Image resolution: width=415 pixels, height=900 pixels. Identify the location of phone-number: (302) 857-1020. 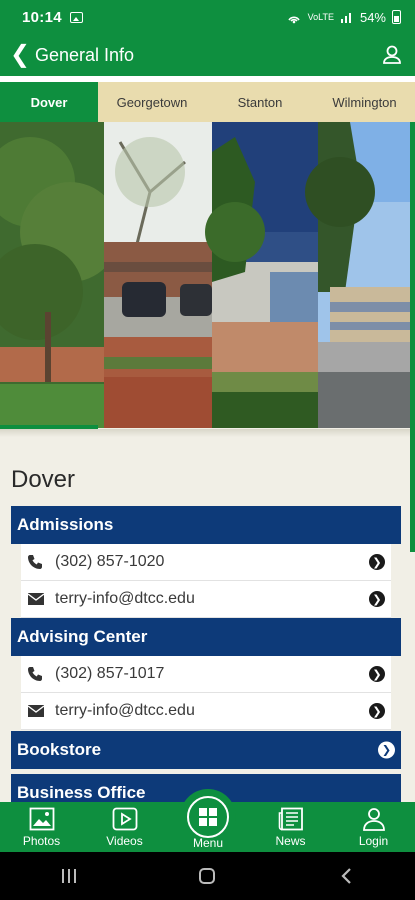
(110, 561).